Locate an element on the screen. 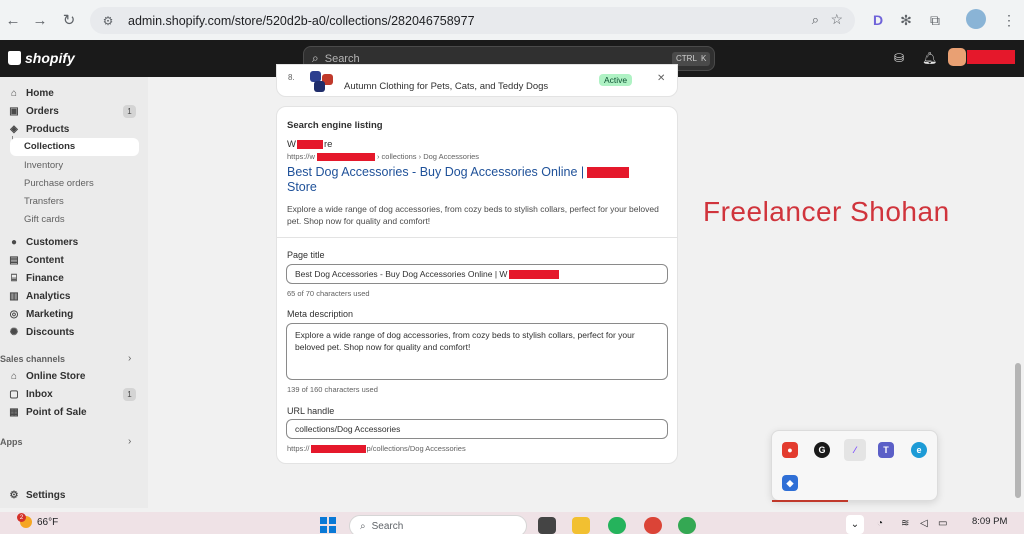 This screenshot has height=534, width=1024. whatsapp-icon is located at coordinates (617, 525).